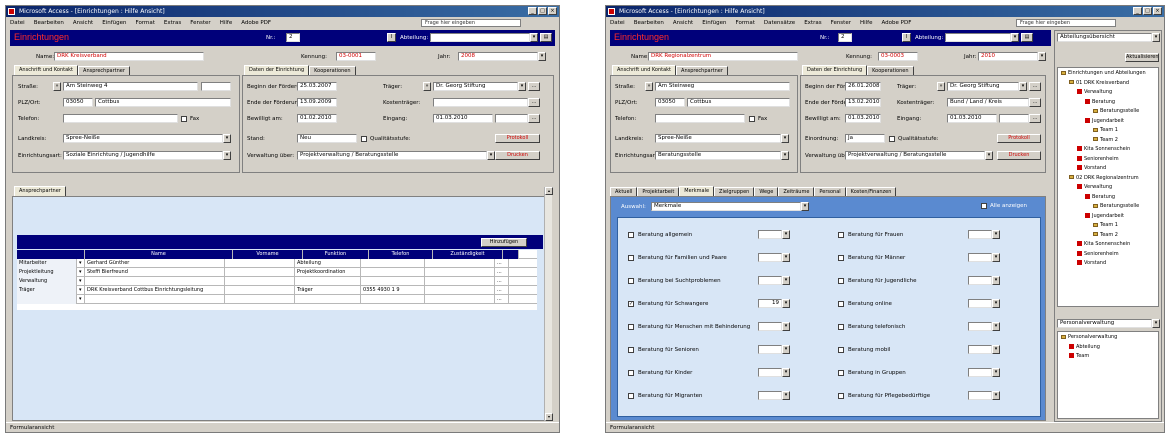  I want to click on jahr-field: 2008, so click(498, 56).